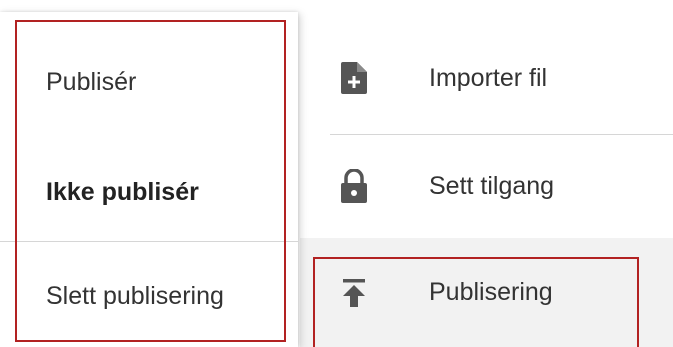 The image size is (673, 347). What do you see at coordinates (354, 293) in the screenshot?
I see `publish-upload-icon` at bounding box center [354, 293].